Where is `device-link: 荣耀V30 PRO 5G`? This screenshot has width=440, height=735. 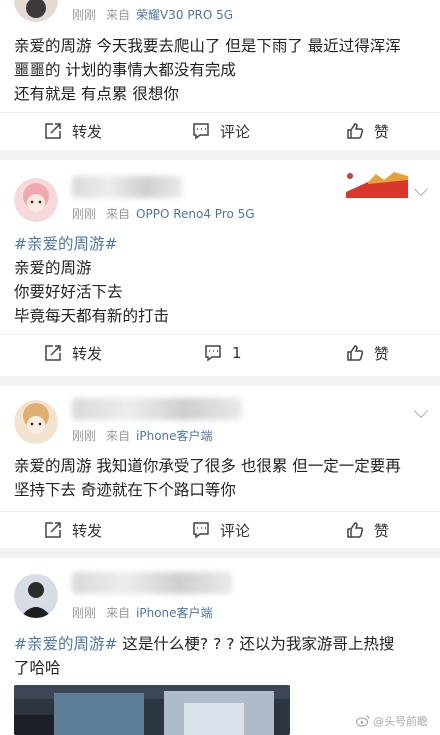
device-link: 荣耀V30 PRO 5G is located at coordinates (184, 15).